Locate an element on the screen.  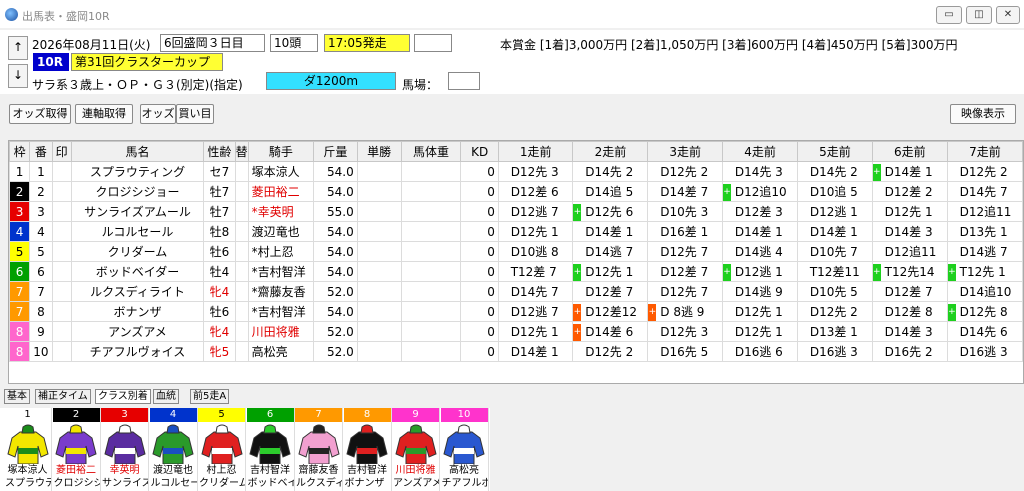
frame-number-cell: 8 is located at coordinates (20, 351).